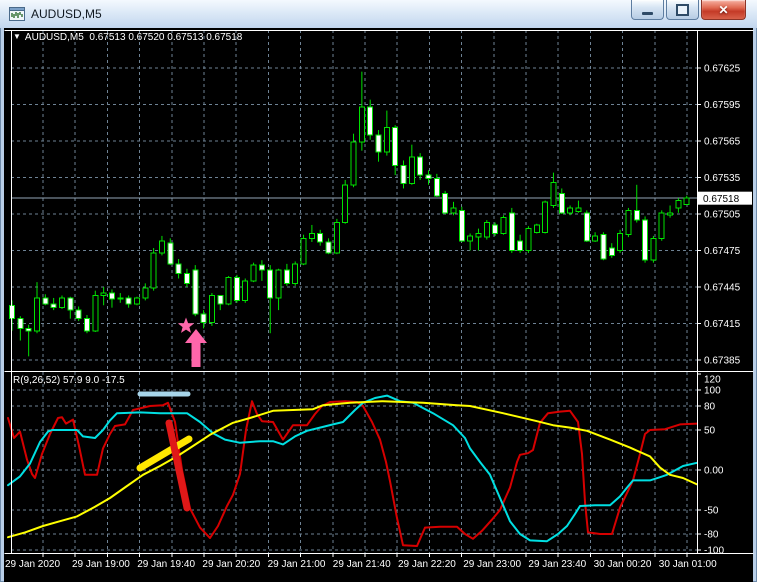 The width and height of the screenshot is (757, 582). Describe the element at coordinates (17, 36) in the screenshot. I see `collapse-triangle-icon: ▼` at that location.